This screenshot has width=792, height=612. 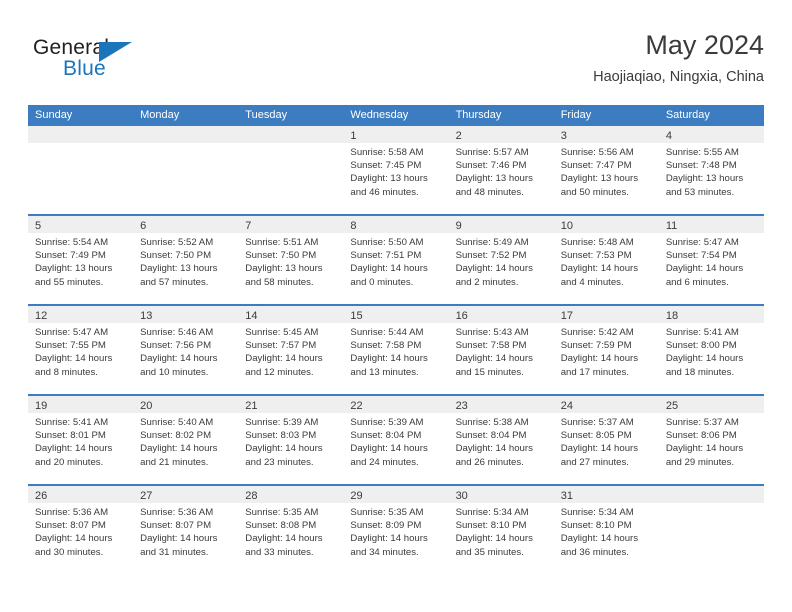 I want to click on day-number: 5, so click(x=38, y=226).